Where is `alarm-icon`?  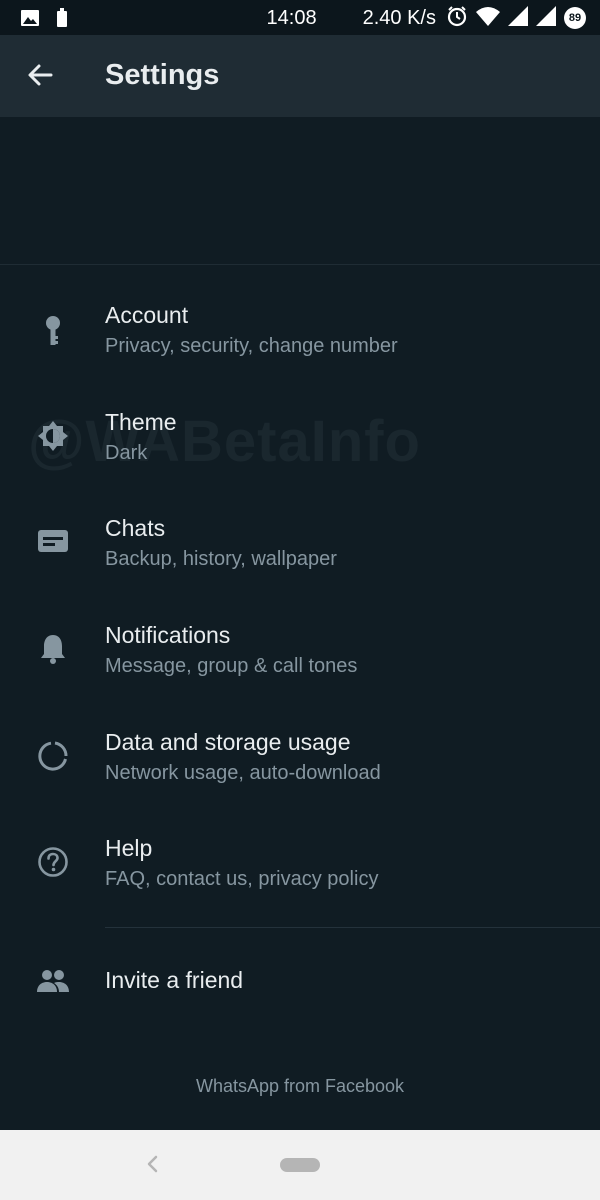
alarm-icon is located at coordinates (457, 18).